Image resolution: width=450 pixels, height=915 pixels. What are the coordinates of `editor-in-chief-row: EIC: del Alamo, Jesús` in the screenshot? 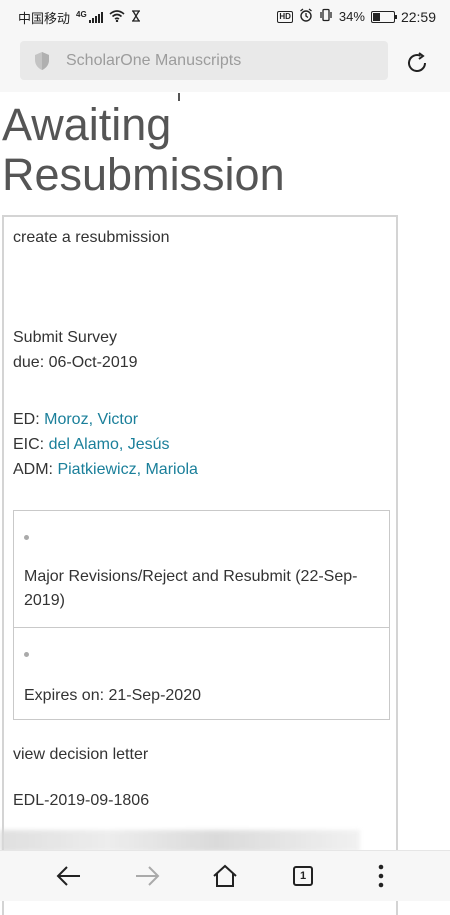 It's located at (91, 445).